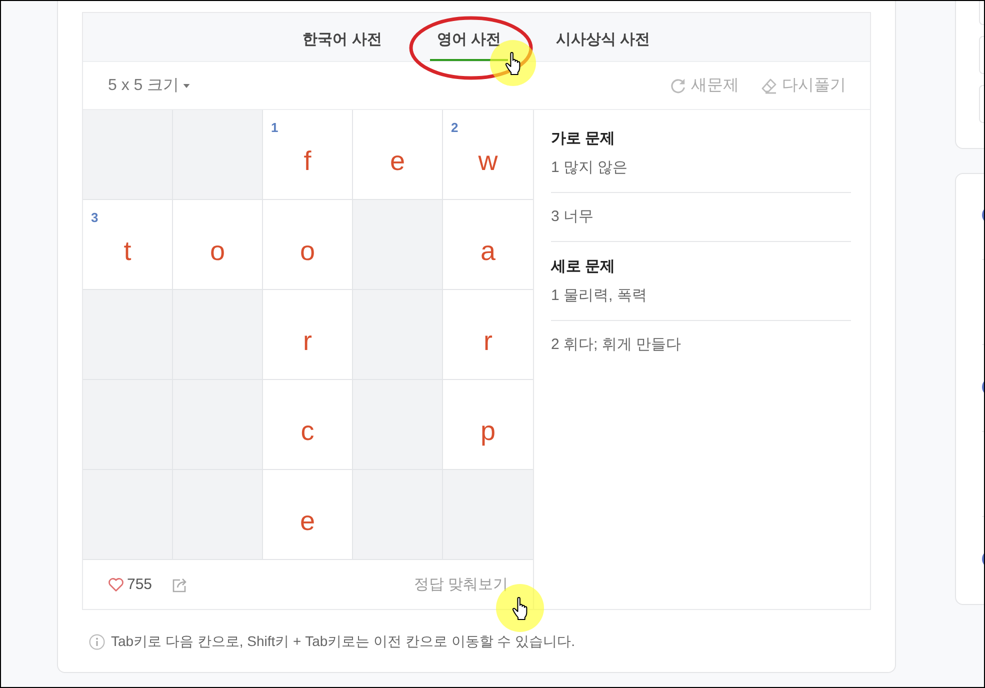 The width and height of the screenshot is (985, 688). Describe the element at coordinates (769, 86) in the screenshot. I see `eraser-icon` at that location.